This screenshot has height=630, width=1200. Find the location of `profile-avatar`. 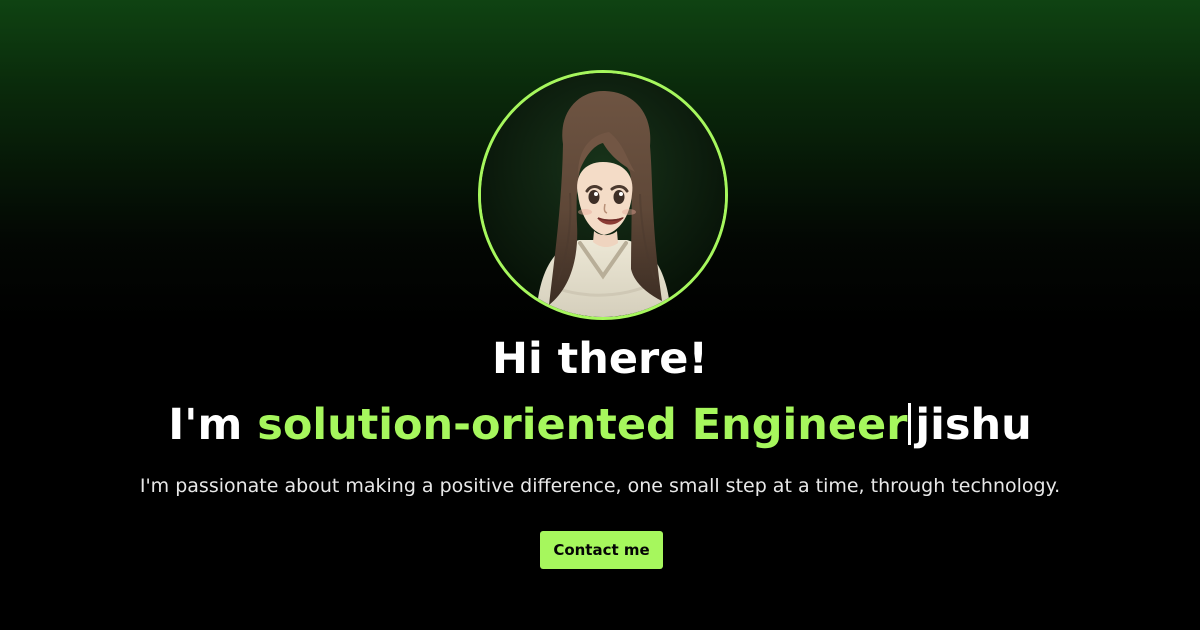

profile-avatar is located at coordinates (603, 195).